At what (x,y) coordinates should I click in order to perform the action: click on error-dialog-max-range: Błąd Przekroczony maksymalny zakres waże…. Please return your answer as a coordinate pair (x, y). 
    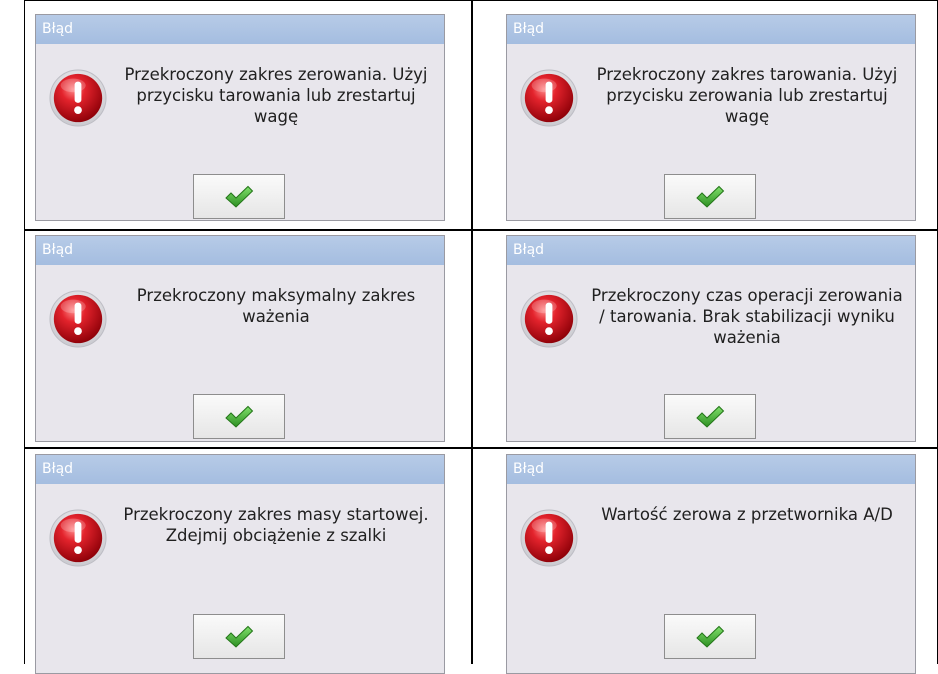
    Looking at the image, I should click on (240, 338).